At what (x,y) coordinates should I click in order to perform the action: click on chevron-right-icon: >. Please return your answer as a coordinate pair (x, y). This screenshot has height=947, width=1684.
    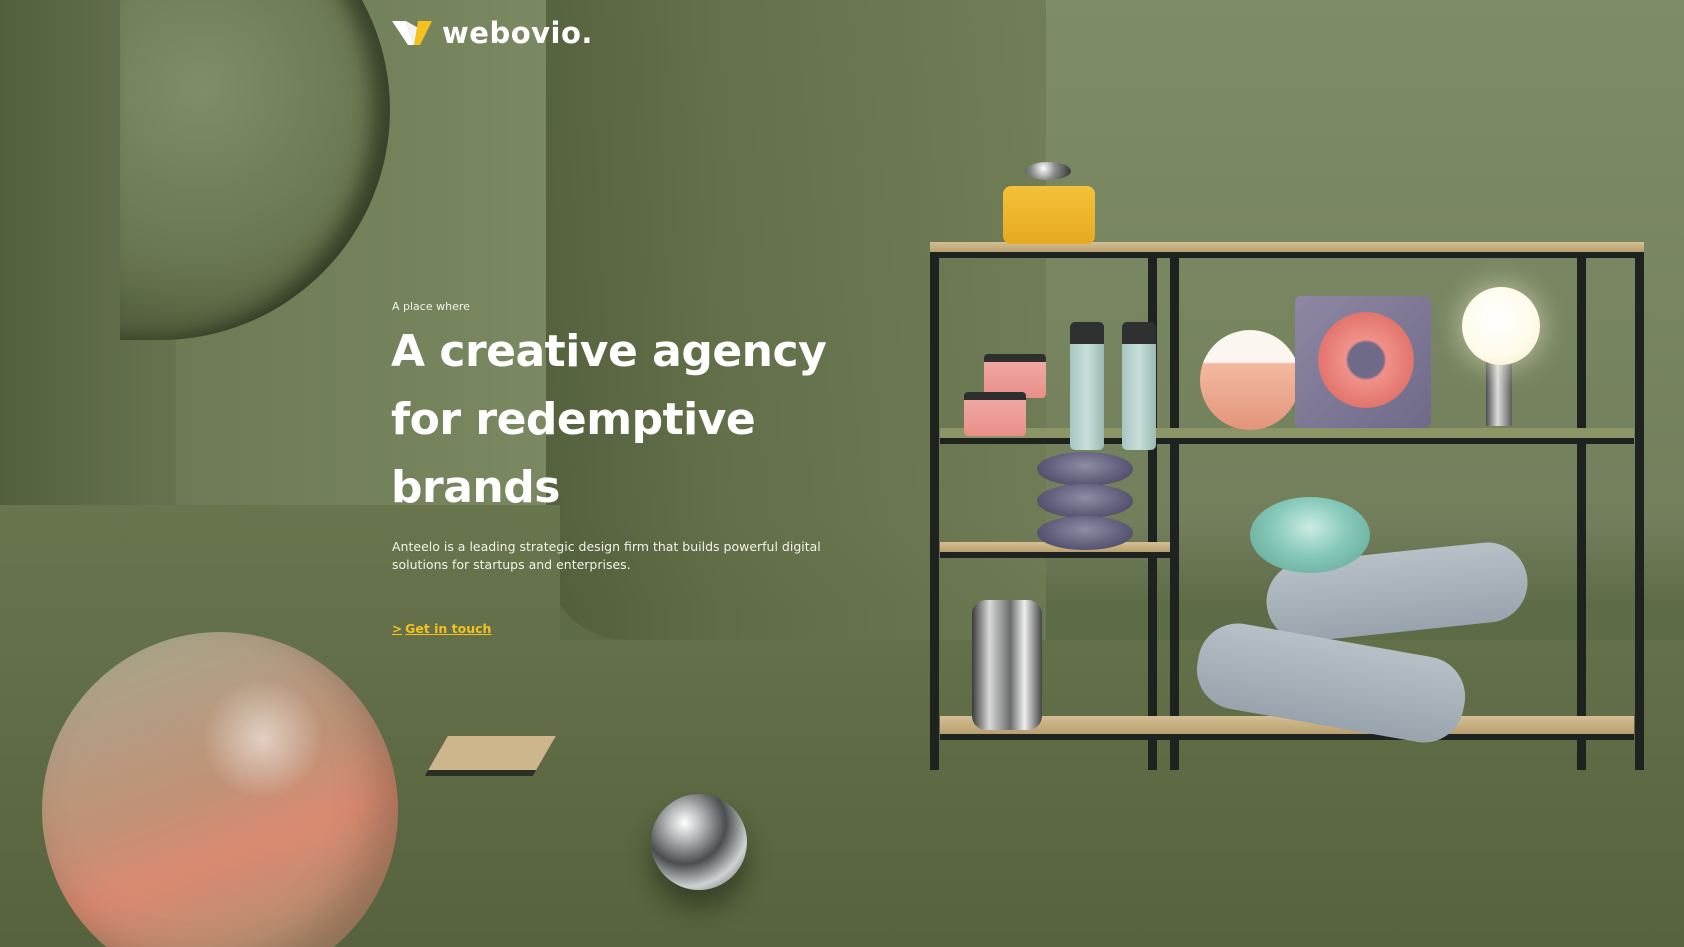
    Looking at the image, I should click on (397, 628).